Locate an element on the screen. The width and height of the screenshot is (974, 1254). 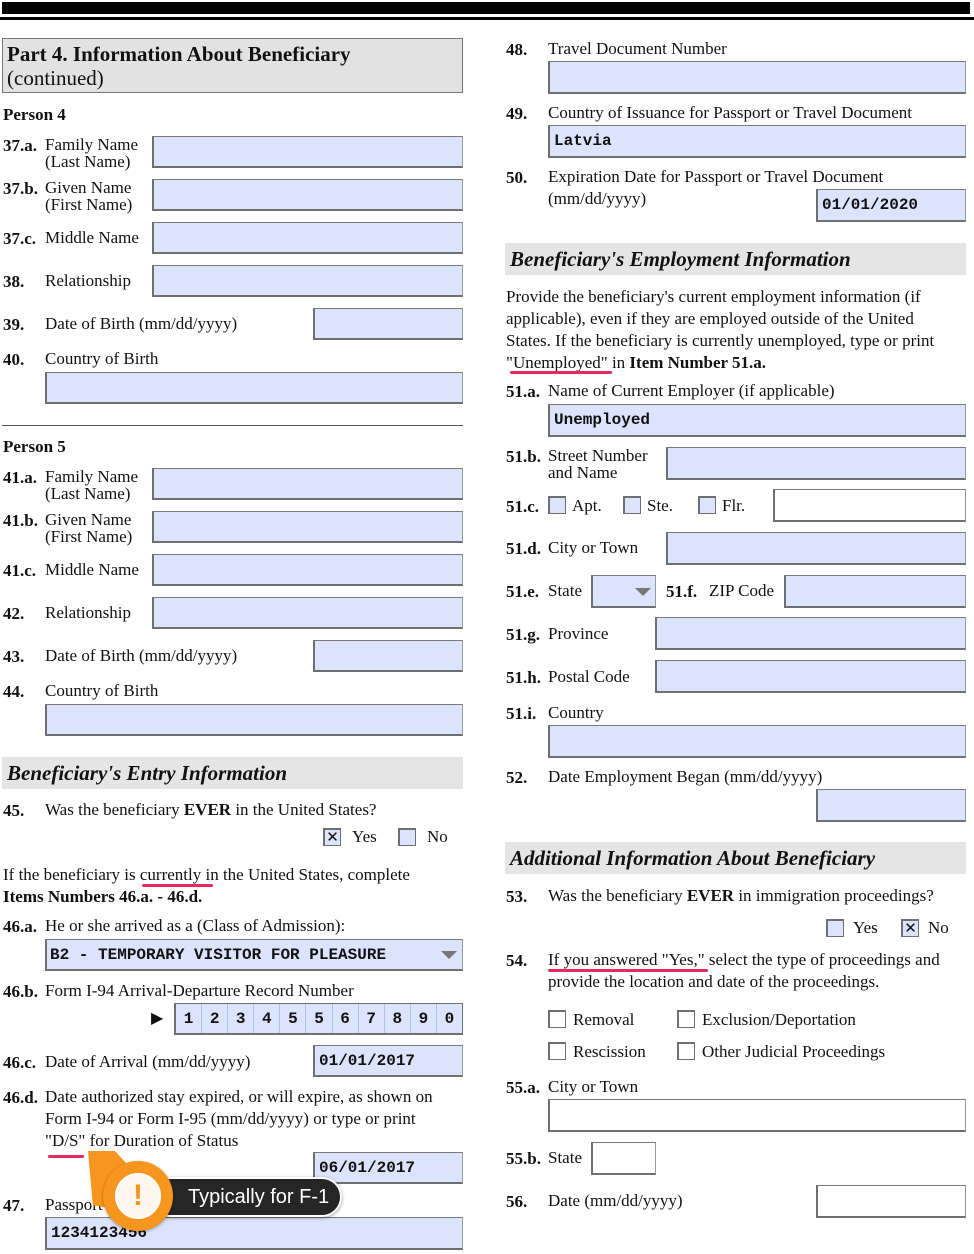
item-53-yes-checkbox is located at coordinates (835, 928).